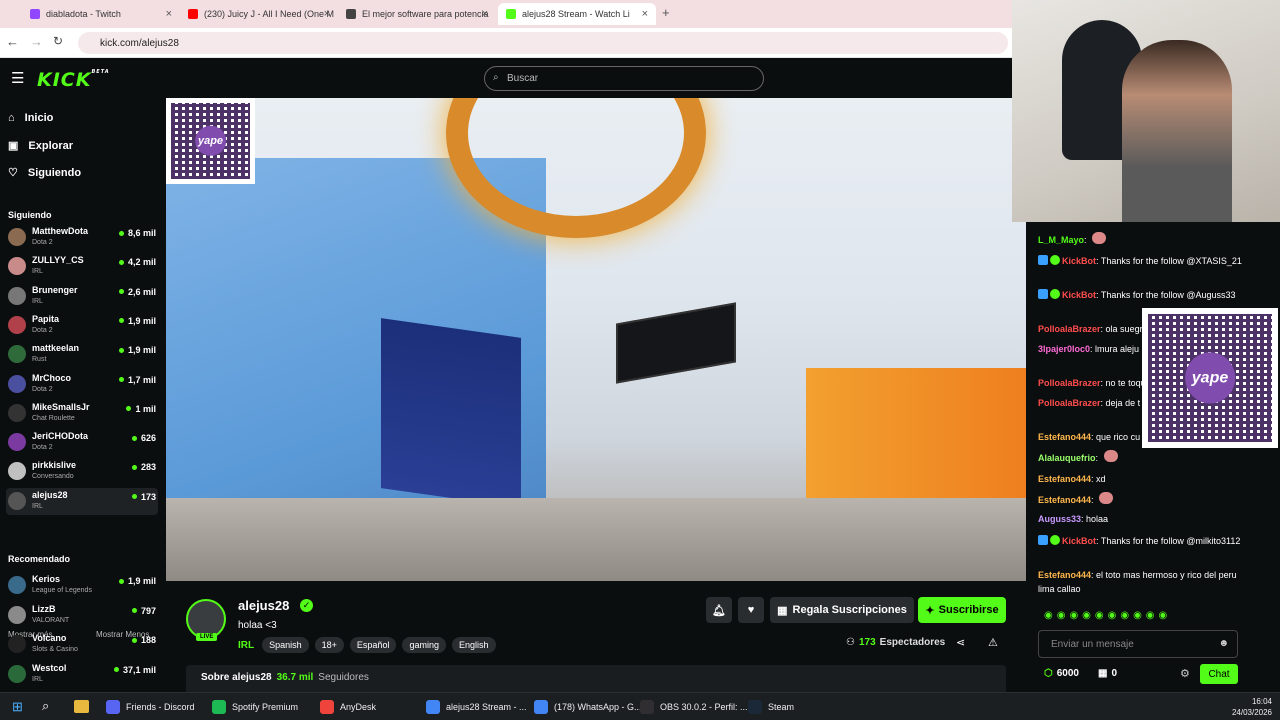  I want to click on category-link: IRL, so click(246, 645).